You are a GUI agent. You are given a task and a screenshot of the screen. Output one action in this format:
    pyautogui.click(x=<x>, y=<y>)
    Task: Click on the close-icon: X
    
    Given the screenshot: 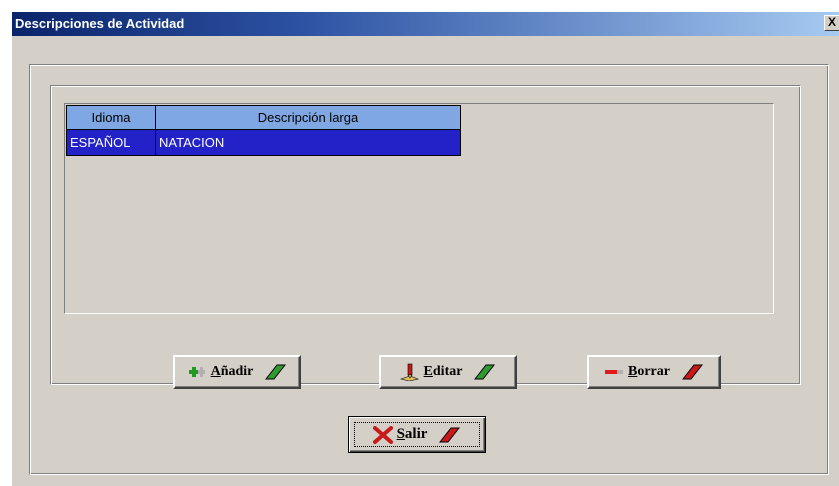 What is the action you would take?
    pyautogui.click(x=831, y=22)
    